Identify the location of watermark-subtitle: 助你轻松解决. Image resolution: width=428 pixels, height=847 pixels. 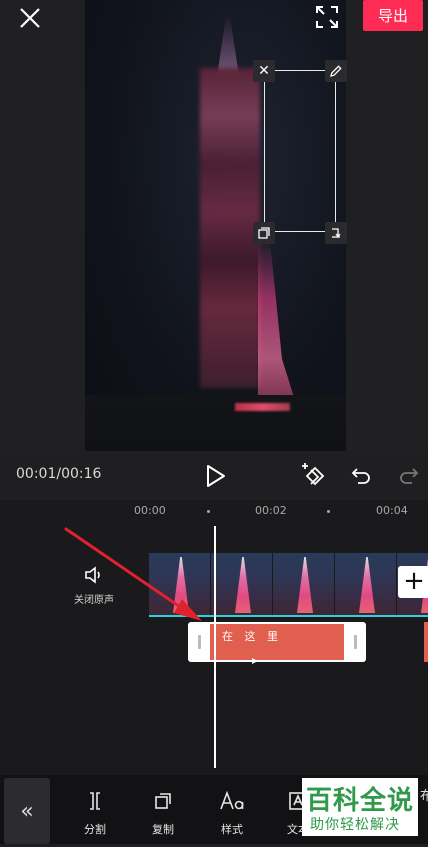
(355, 825).